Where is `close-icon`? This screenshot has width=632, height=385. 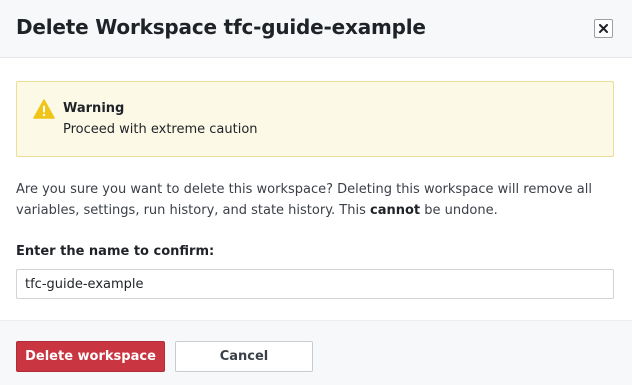
close-icon is located at coordinates (603, 28).